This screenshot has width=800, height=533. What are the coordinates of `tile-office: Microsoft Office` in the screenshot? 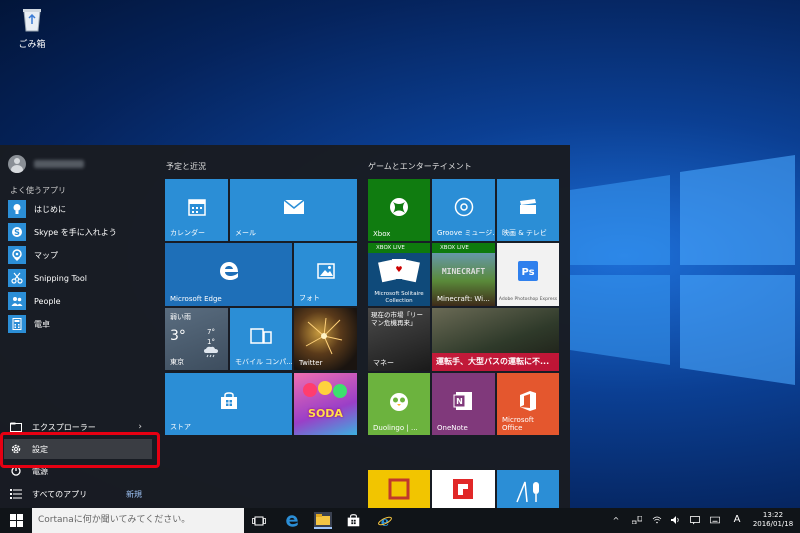 It's located at (528, 404).